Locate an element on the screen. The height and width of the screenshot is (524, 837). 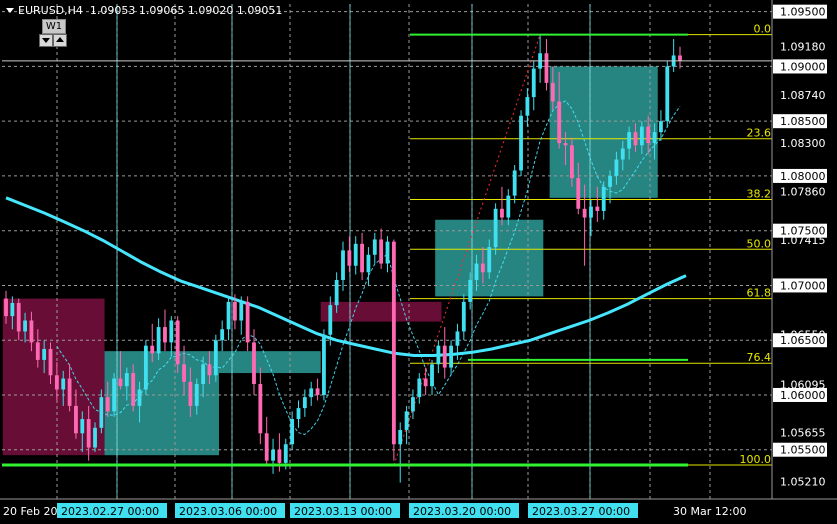
chevron-down-icon is located at coordinates (10, 10).